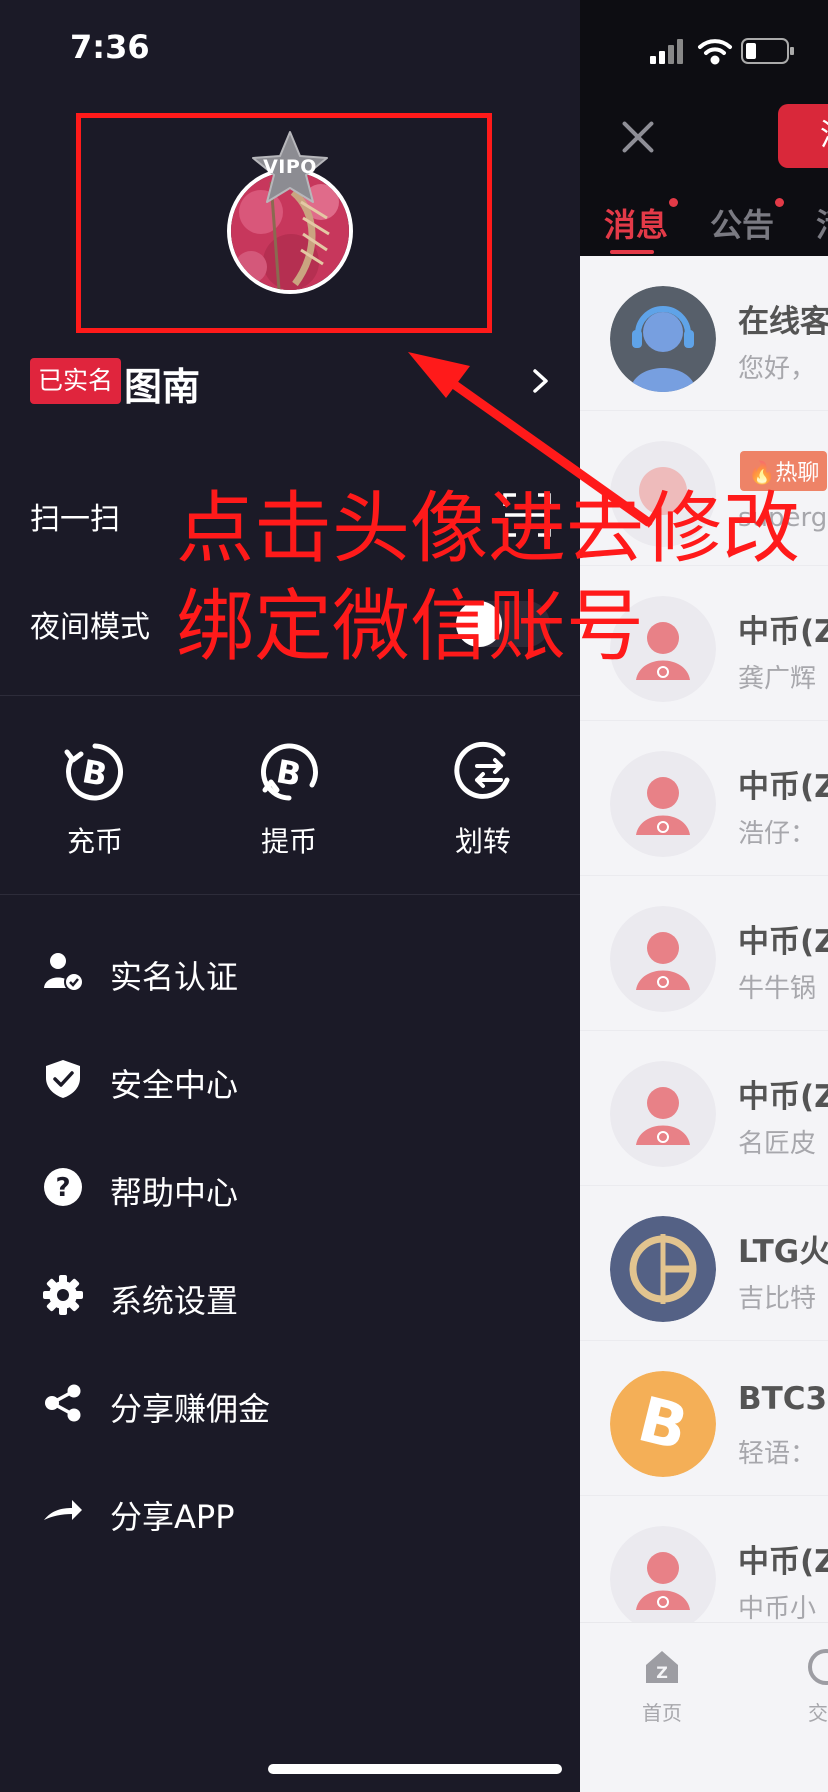 Image resolution: width=828 pixels, height=1792 pixels. I want to click on conversation-preview: 轻语：, so click(777, 1454).